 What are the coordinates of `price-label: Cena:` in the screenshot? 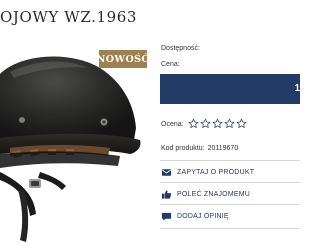 It's located at (170, 64).